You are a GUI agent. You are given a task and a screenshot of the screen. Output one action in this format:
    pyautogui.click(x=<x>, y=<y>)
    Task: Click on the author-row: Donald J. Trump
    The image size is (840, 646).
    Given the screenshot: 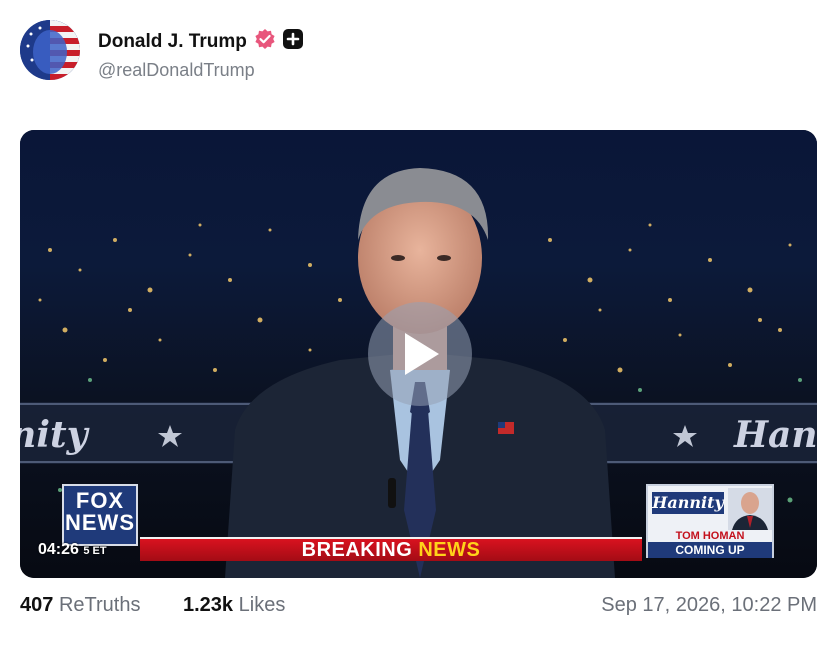 What is the action you would take?
    pyautogui.click(x=200, y=41)
    